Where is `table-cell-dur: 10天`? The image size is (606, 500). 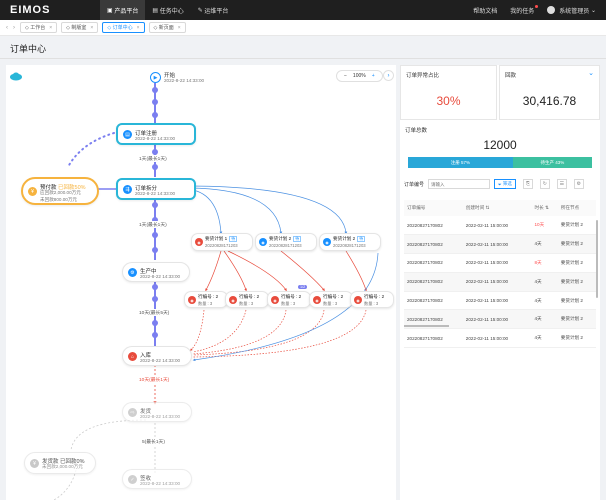 table-cell-dur: 10天 is located at coordinates (544, 226).